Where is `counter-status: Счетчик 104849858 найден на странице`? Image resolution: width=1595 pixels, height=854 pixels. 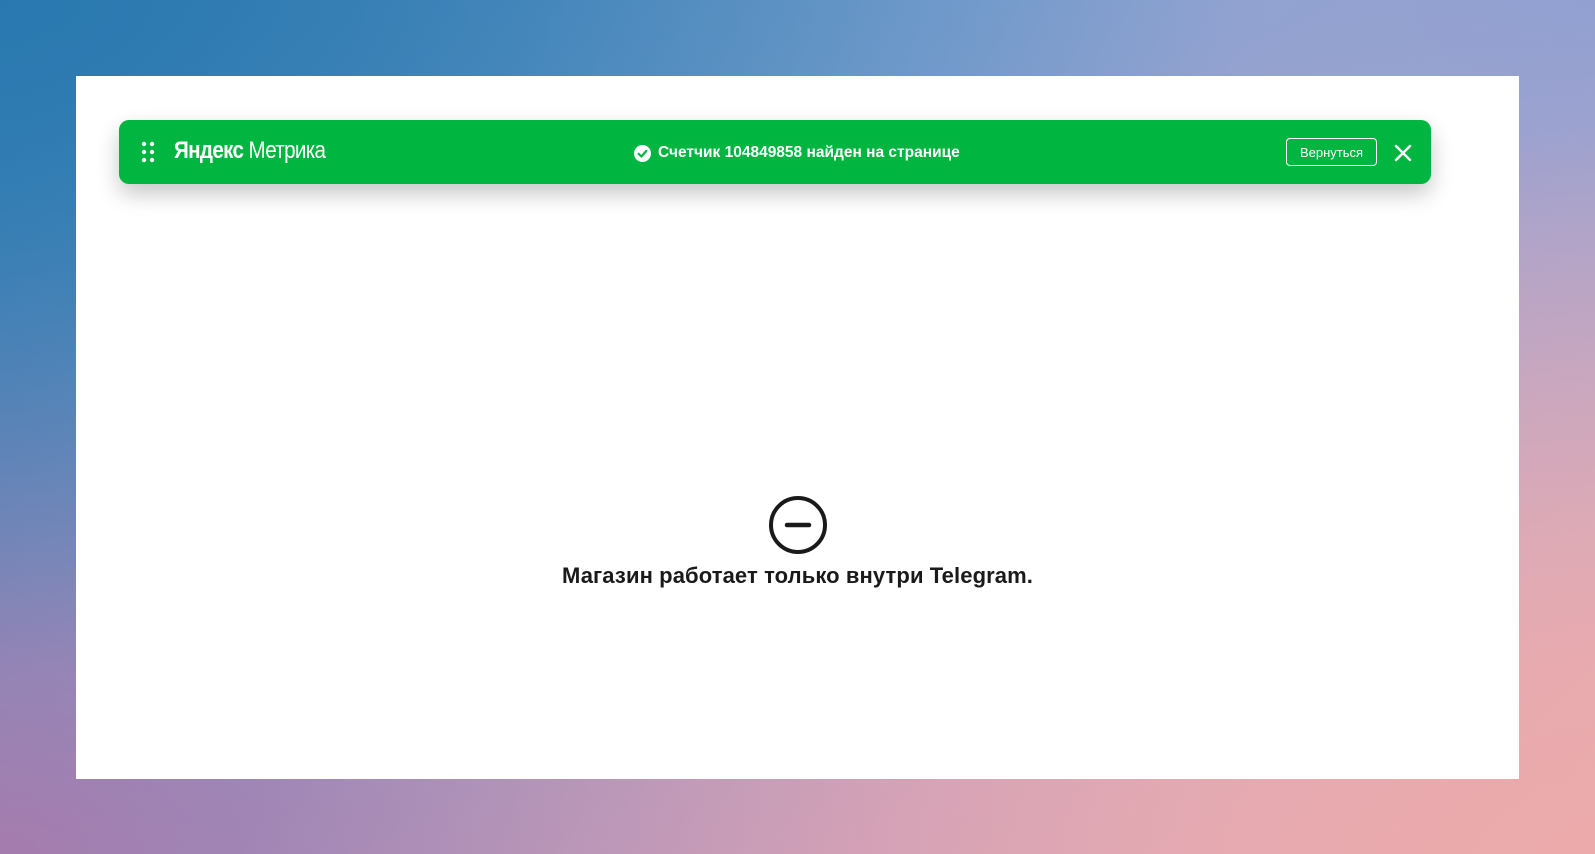 counter-status: Счетчик 104849858 найден на странице is located at coordinates (797, 153).